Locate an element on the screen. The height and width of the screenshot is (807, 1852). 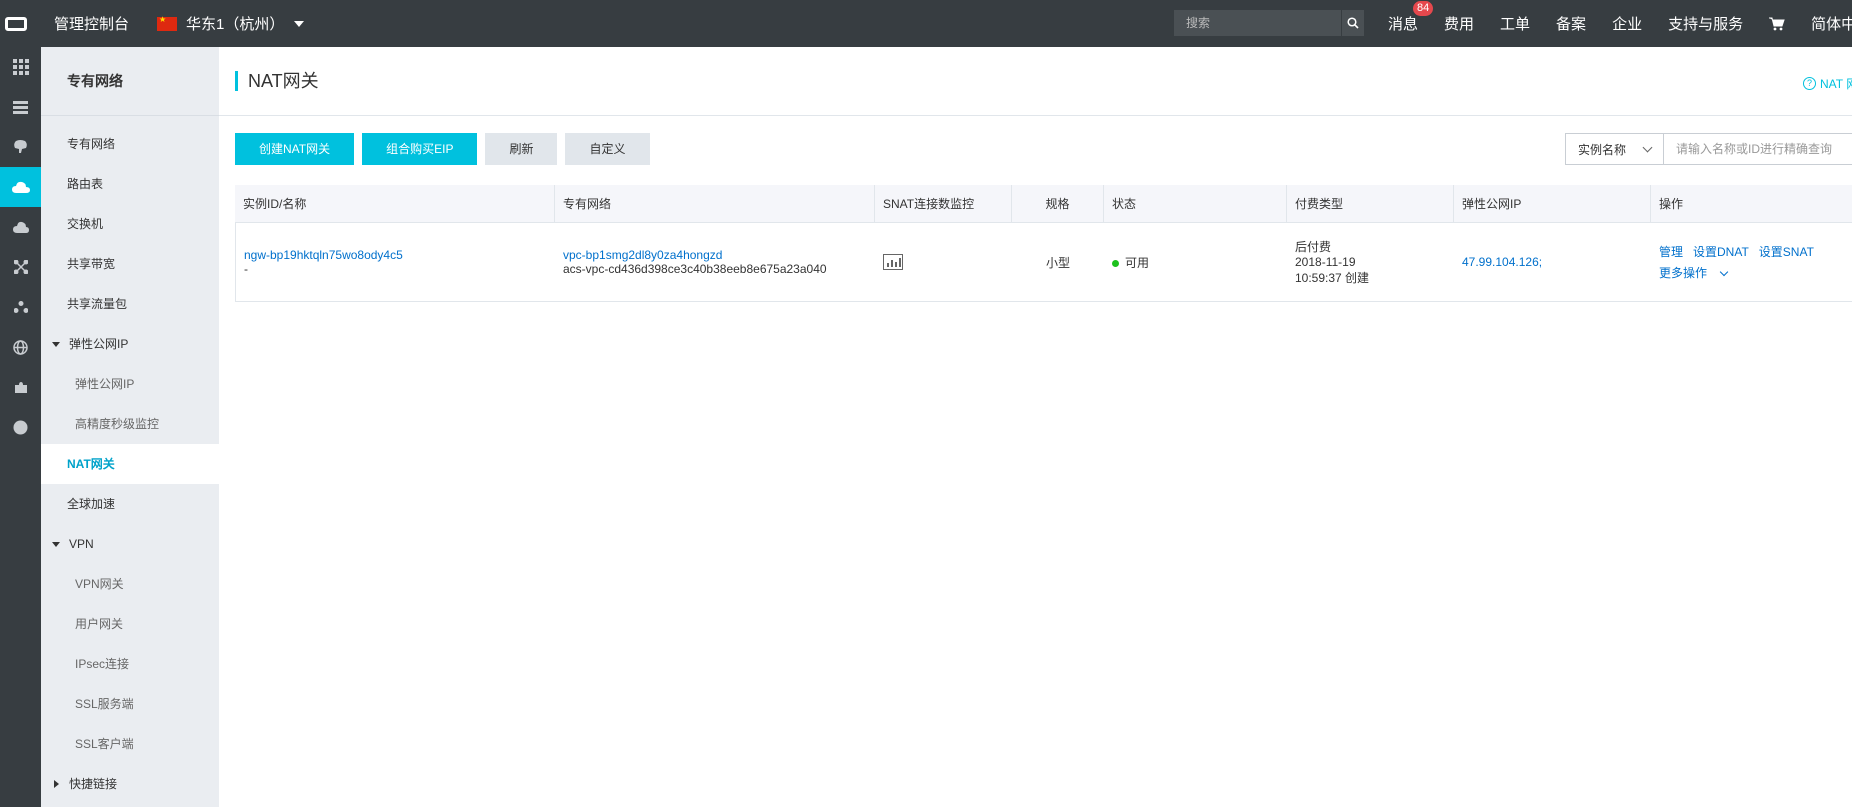
hierarchy-icon is located at coordinates (20, 307).